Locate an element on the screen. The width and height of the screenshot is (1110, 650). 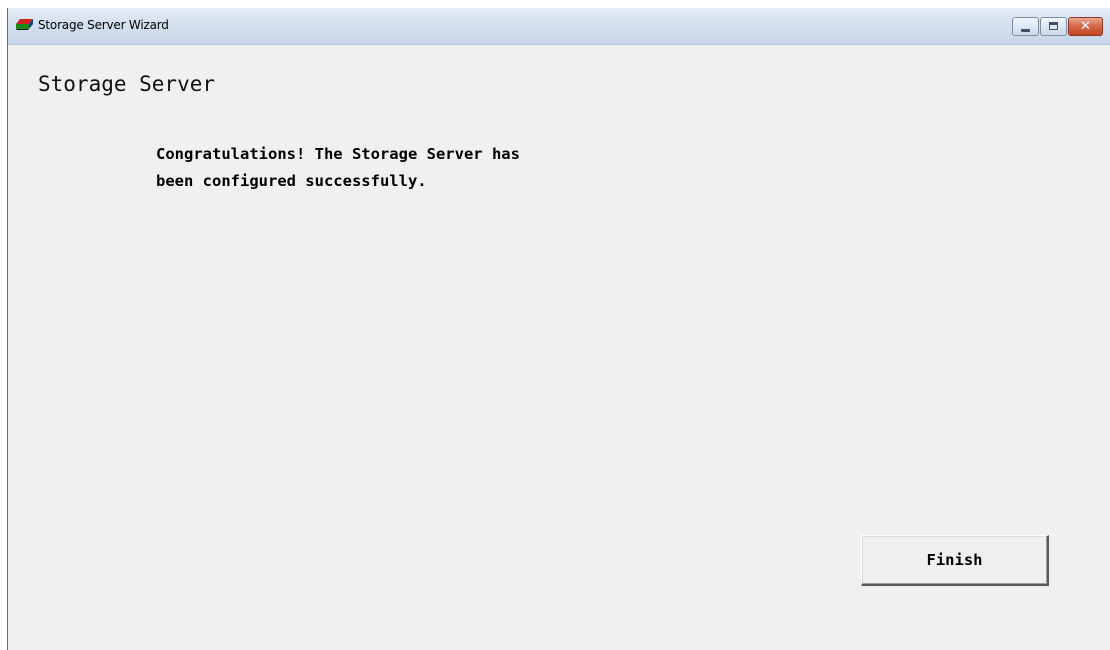
minimize-icon is located at coordinates (1025, 30).